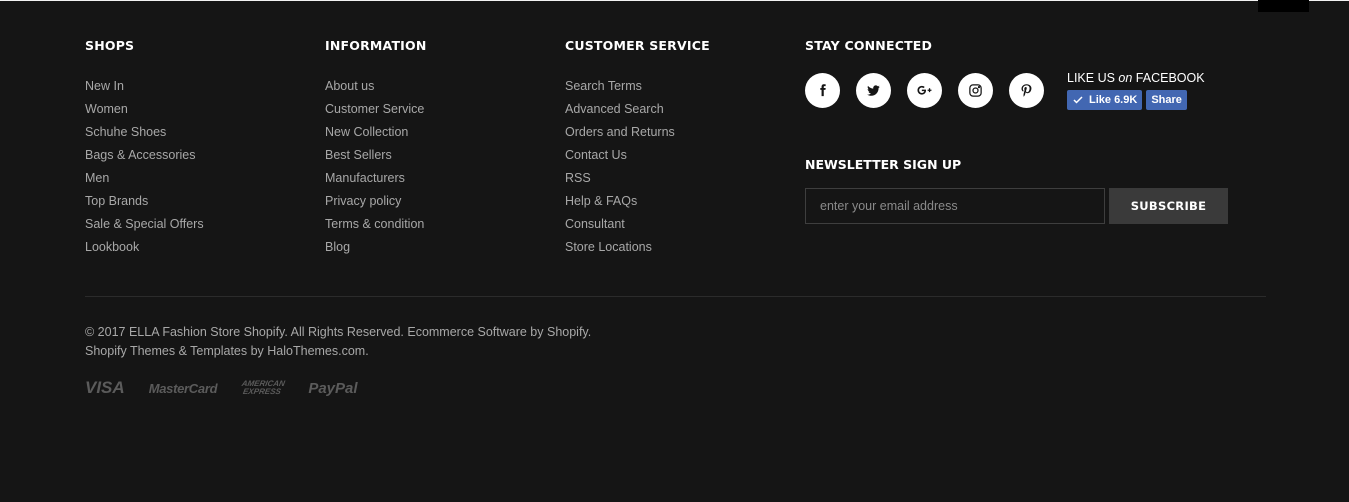 The image size is (1349, 502). Describe the element at coordinates (637, 178) in the screenshot. I see `customer-service-link: RSS` at that location.